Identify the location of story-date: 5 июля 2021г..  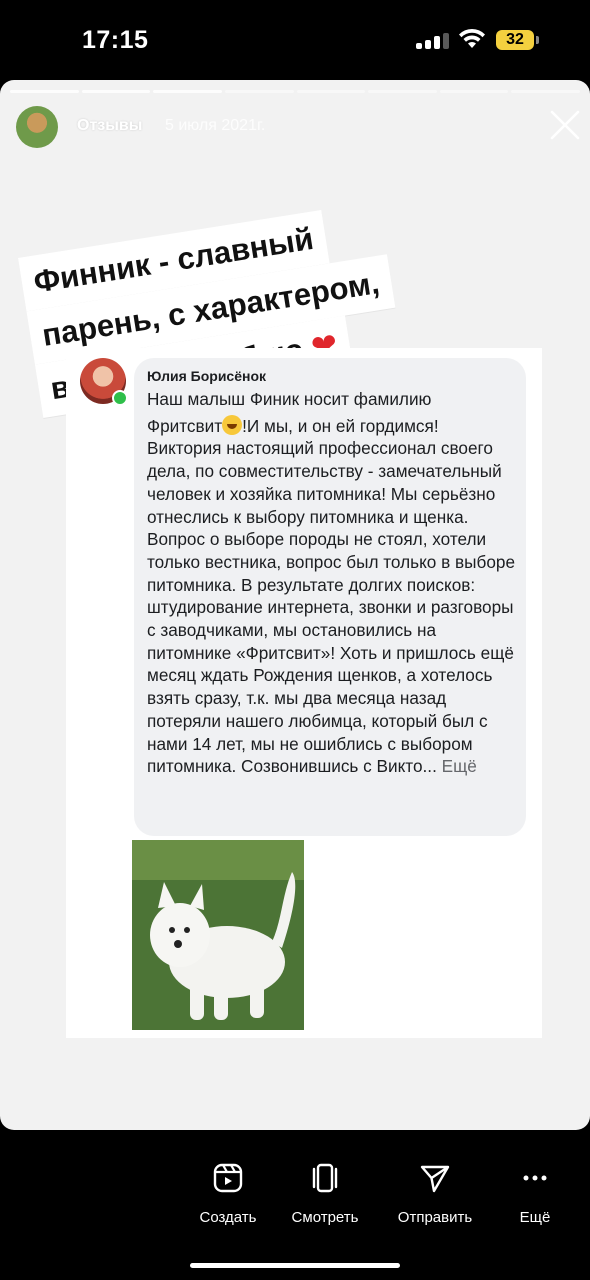
(215, 125).